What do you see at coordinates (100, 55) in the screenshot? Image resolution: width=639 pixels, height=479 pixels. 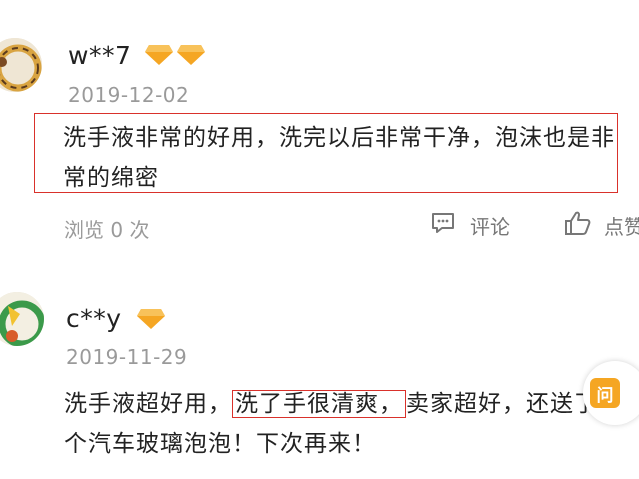 I see `username: w**7` at bounding box center [100, 55].